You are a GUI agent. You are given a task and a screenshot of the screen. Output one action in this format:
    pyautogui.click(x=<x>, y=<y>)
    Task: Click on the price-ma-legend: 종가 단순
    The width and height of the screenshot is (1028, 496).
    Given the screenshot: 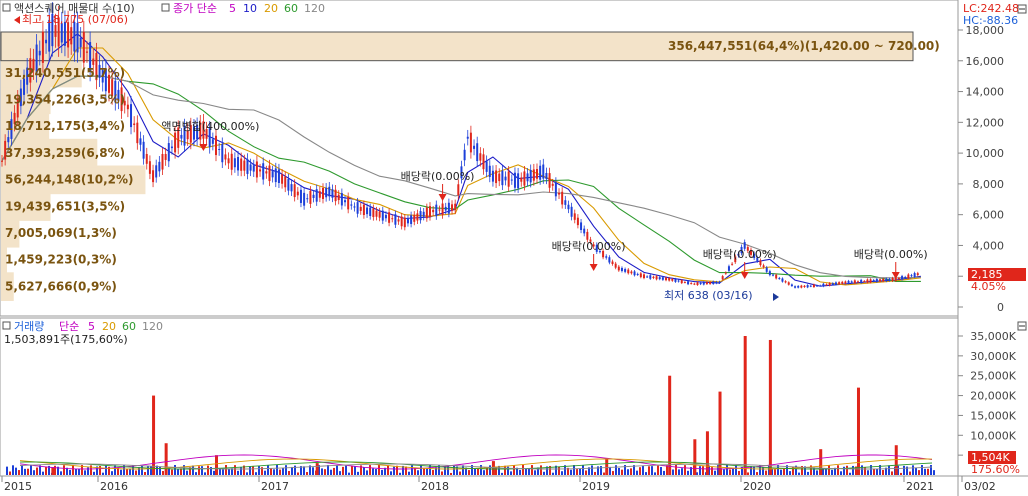 What is the action you would take?
    pyautogui.click(x=195, y=8)
    